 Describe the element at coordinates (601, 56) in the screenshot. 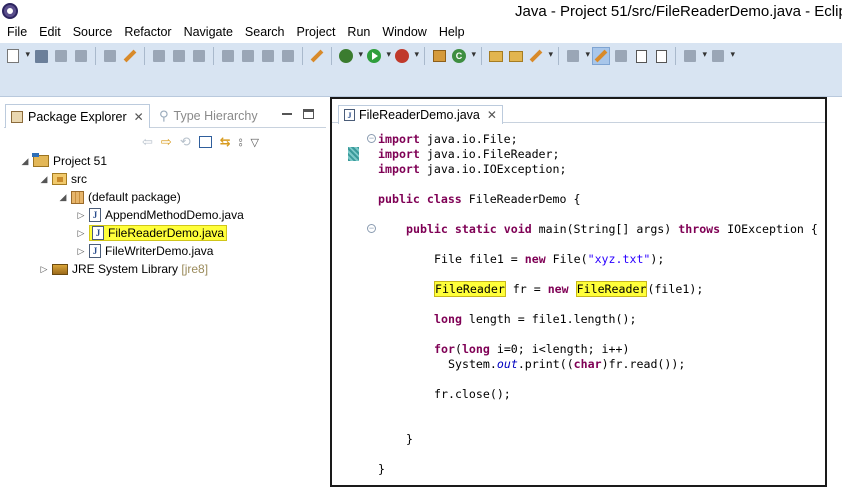

I see `mark-occurrences-button` at that location.